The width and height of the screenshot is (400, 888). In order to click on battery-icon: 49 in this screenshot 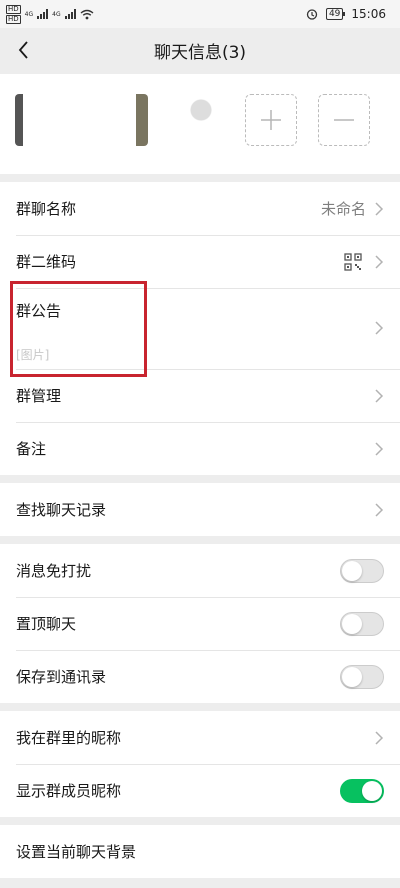, I will do `click(335, 14)`.